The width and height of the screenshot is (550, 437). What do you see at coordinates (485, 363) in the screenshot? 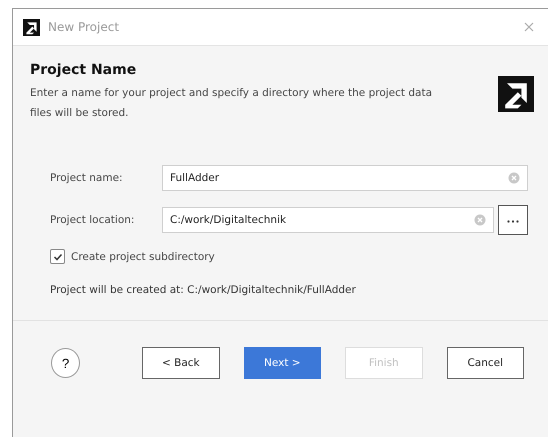
I see `dialog-button: Cancel` at bounding box center [485, 363].